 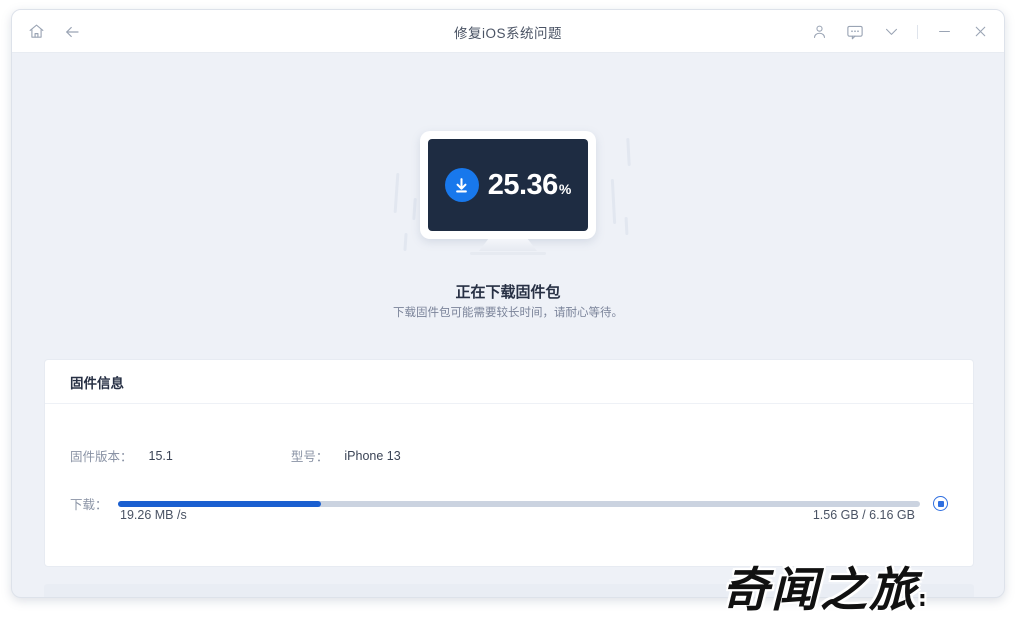 What do you see at coordinates (923, 599) in the screenshot?
I see `watermark-suffix: :` at bounding box center [923, 599].